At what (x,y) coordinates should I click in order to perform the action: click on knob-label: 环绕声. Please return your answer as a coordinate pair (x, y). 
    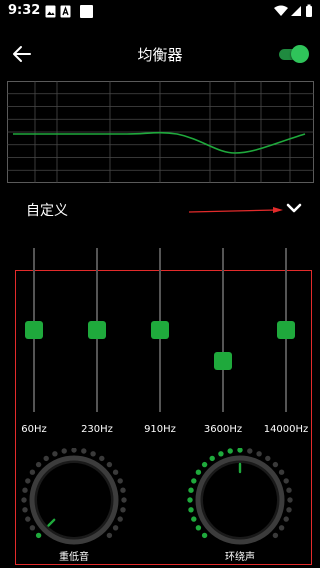
    Looking at the image, I should click on (240, 557).